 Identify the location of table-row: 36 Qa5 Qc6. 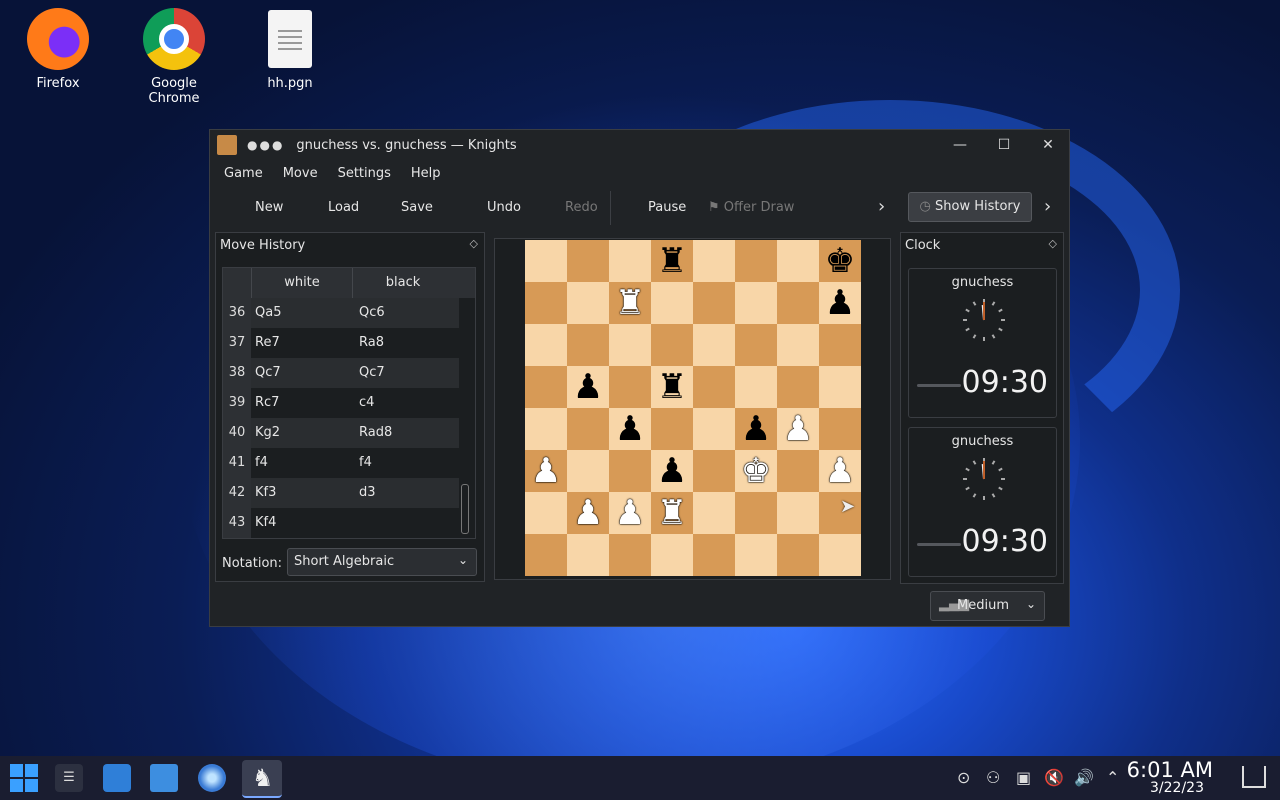
(349, 313).